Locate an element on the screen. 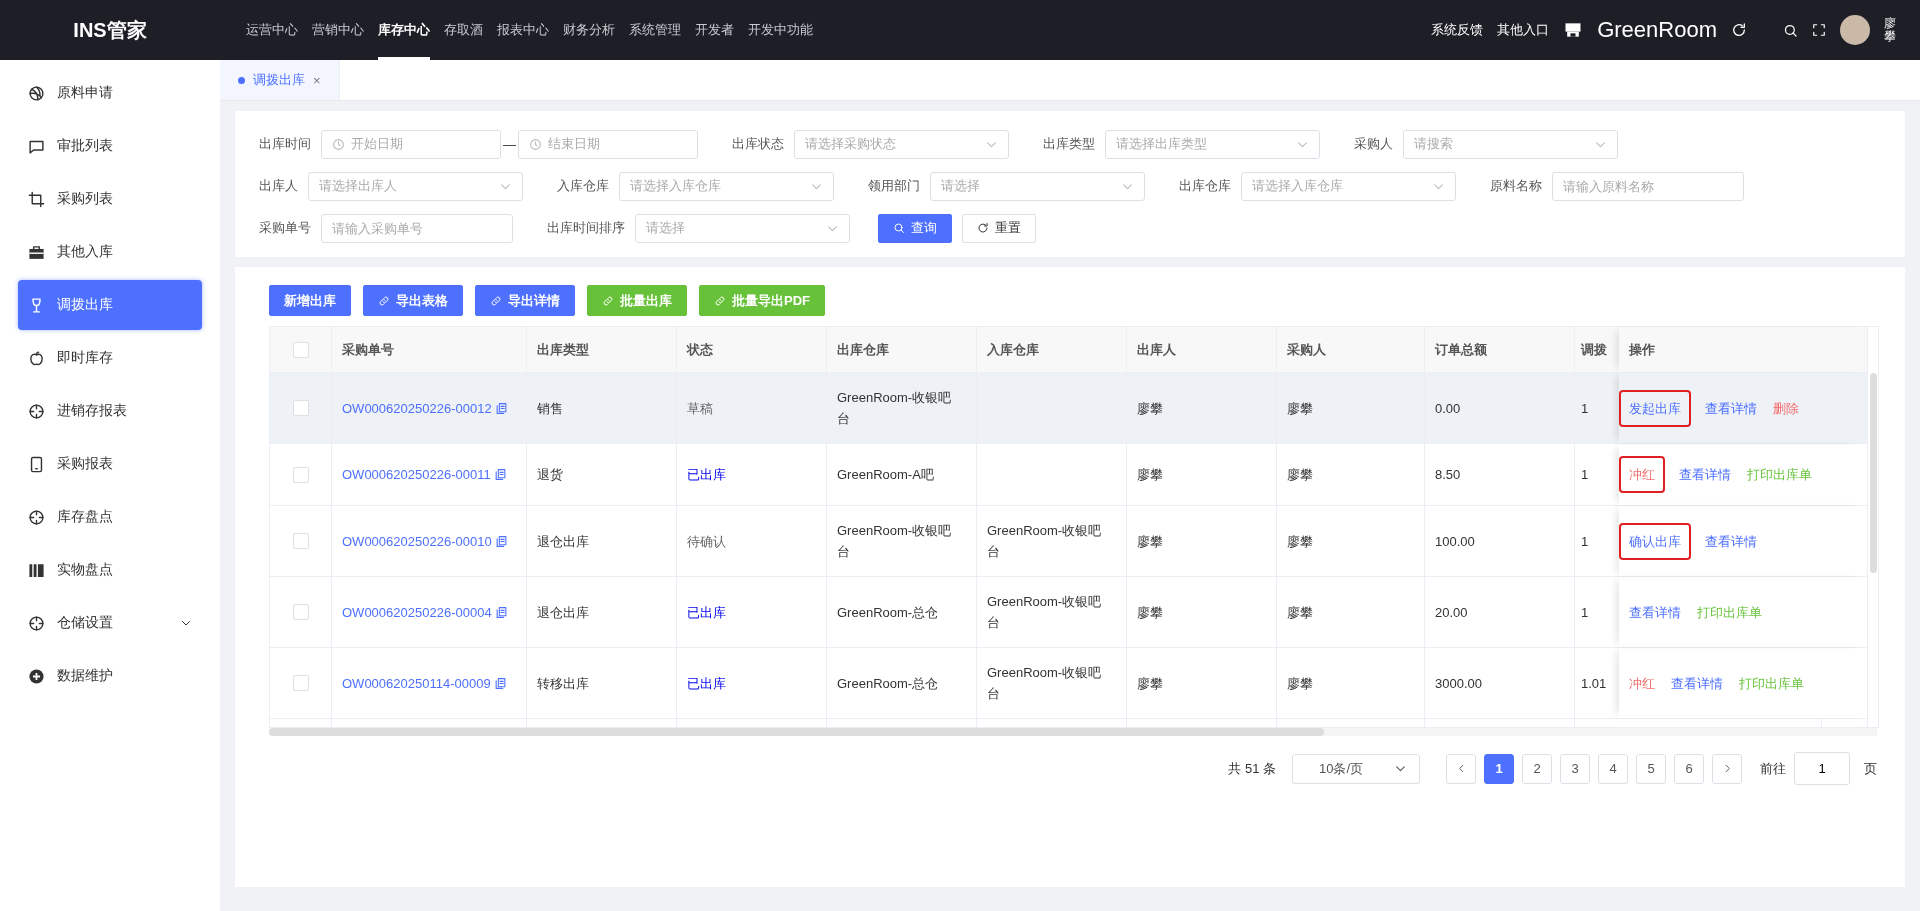  nav-tab: 开发中功能 is located at coordinates (780, 30).